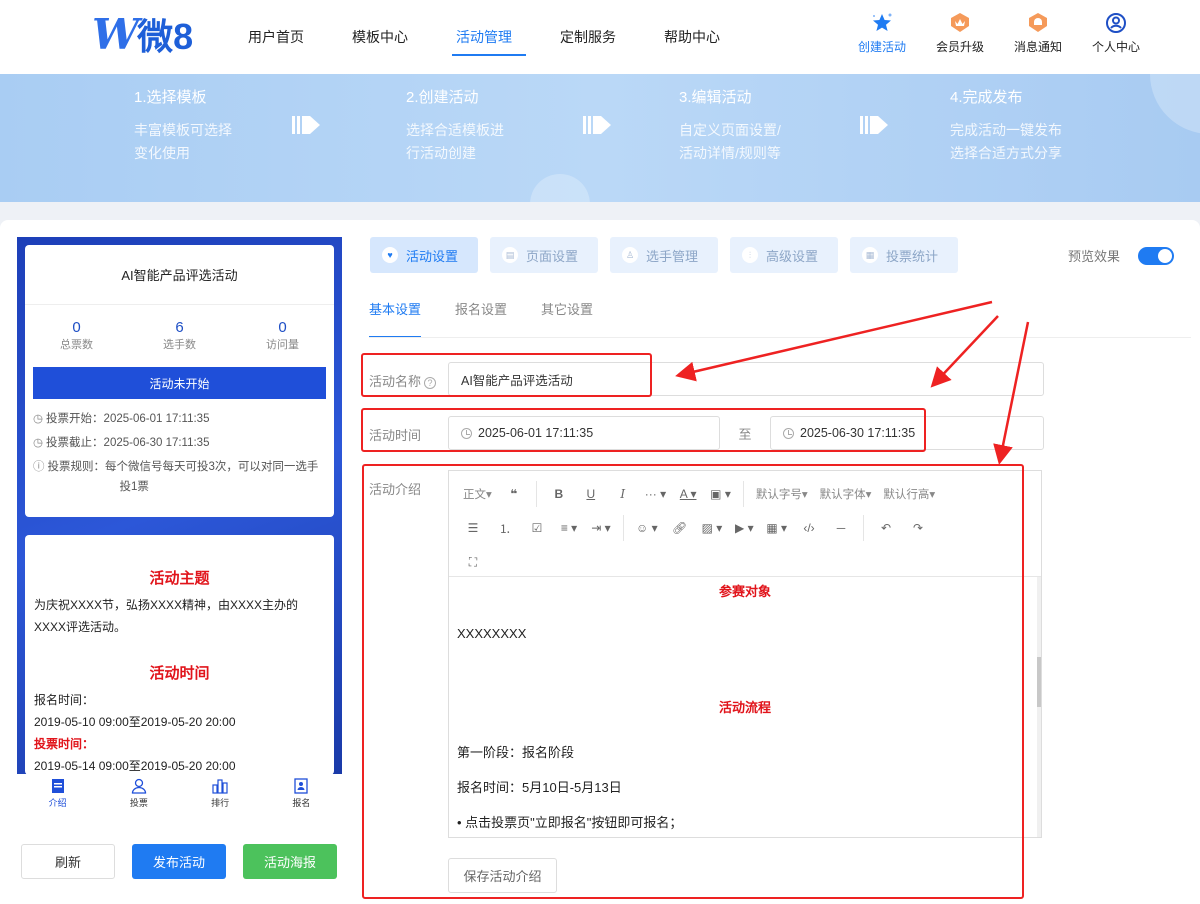 Image resolution: width=1200 pixels, height=904 pixels. I want to click on line-height-dropdown: 默认行高 ▾, so click(909, 494).